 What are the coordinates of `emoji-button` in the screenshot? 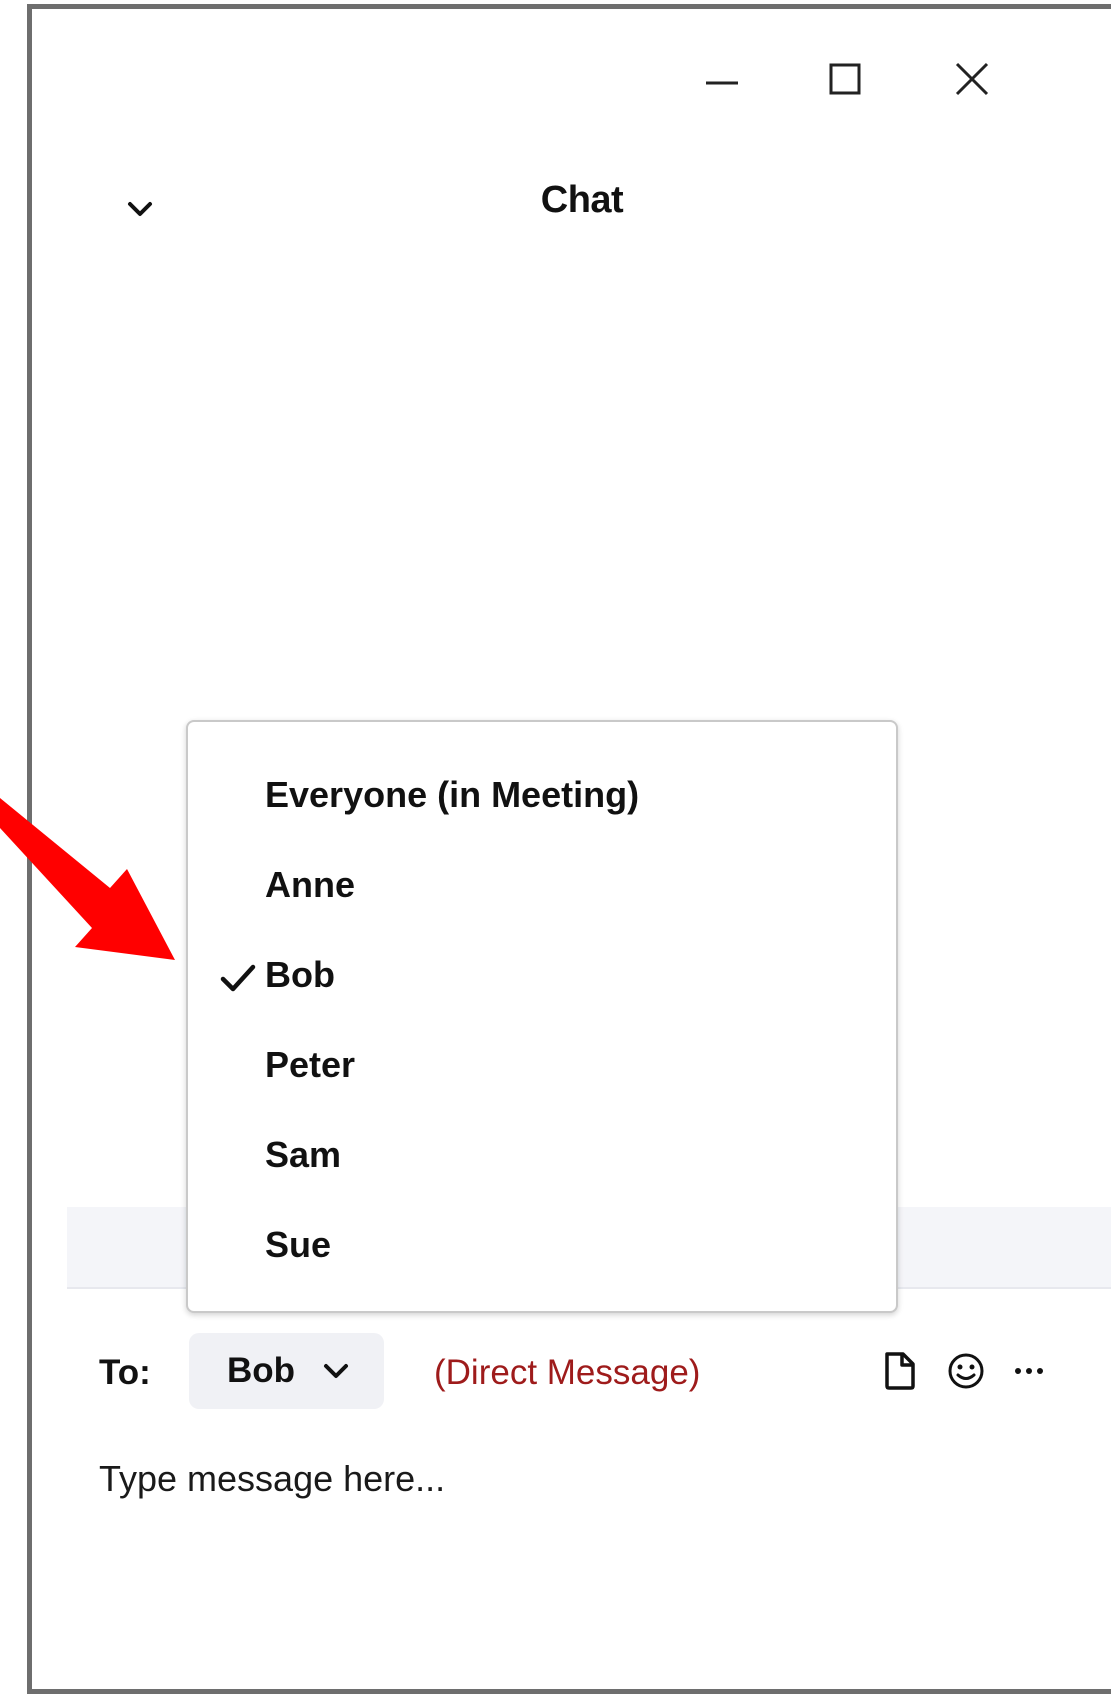 It's located at (966, 1371).